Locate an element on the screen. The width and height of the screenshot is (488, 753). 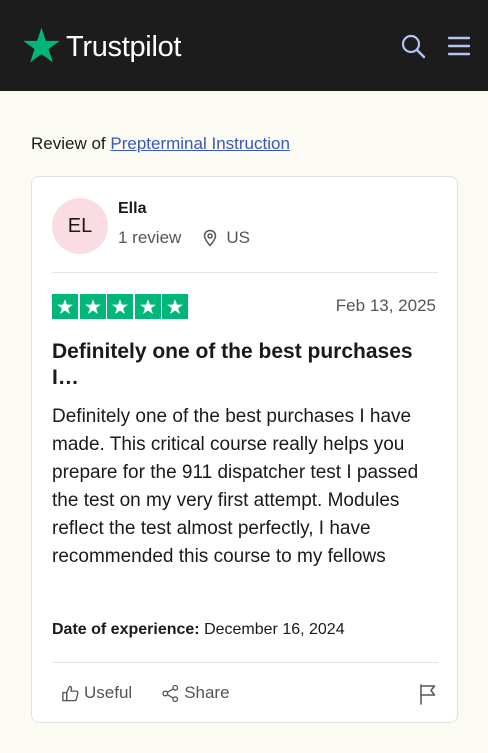
date-of-experience: Date of experience: December 16, 2024 is located at coordinates (198, 630).